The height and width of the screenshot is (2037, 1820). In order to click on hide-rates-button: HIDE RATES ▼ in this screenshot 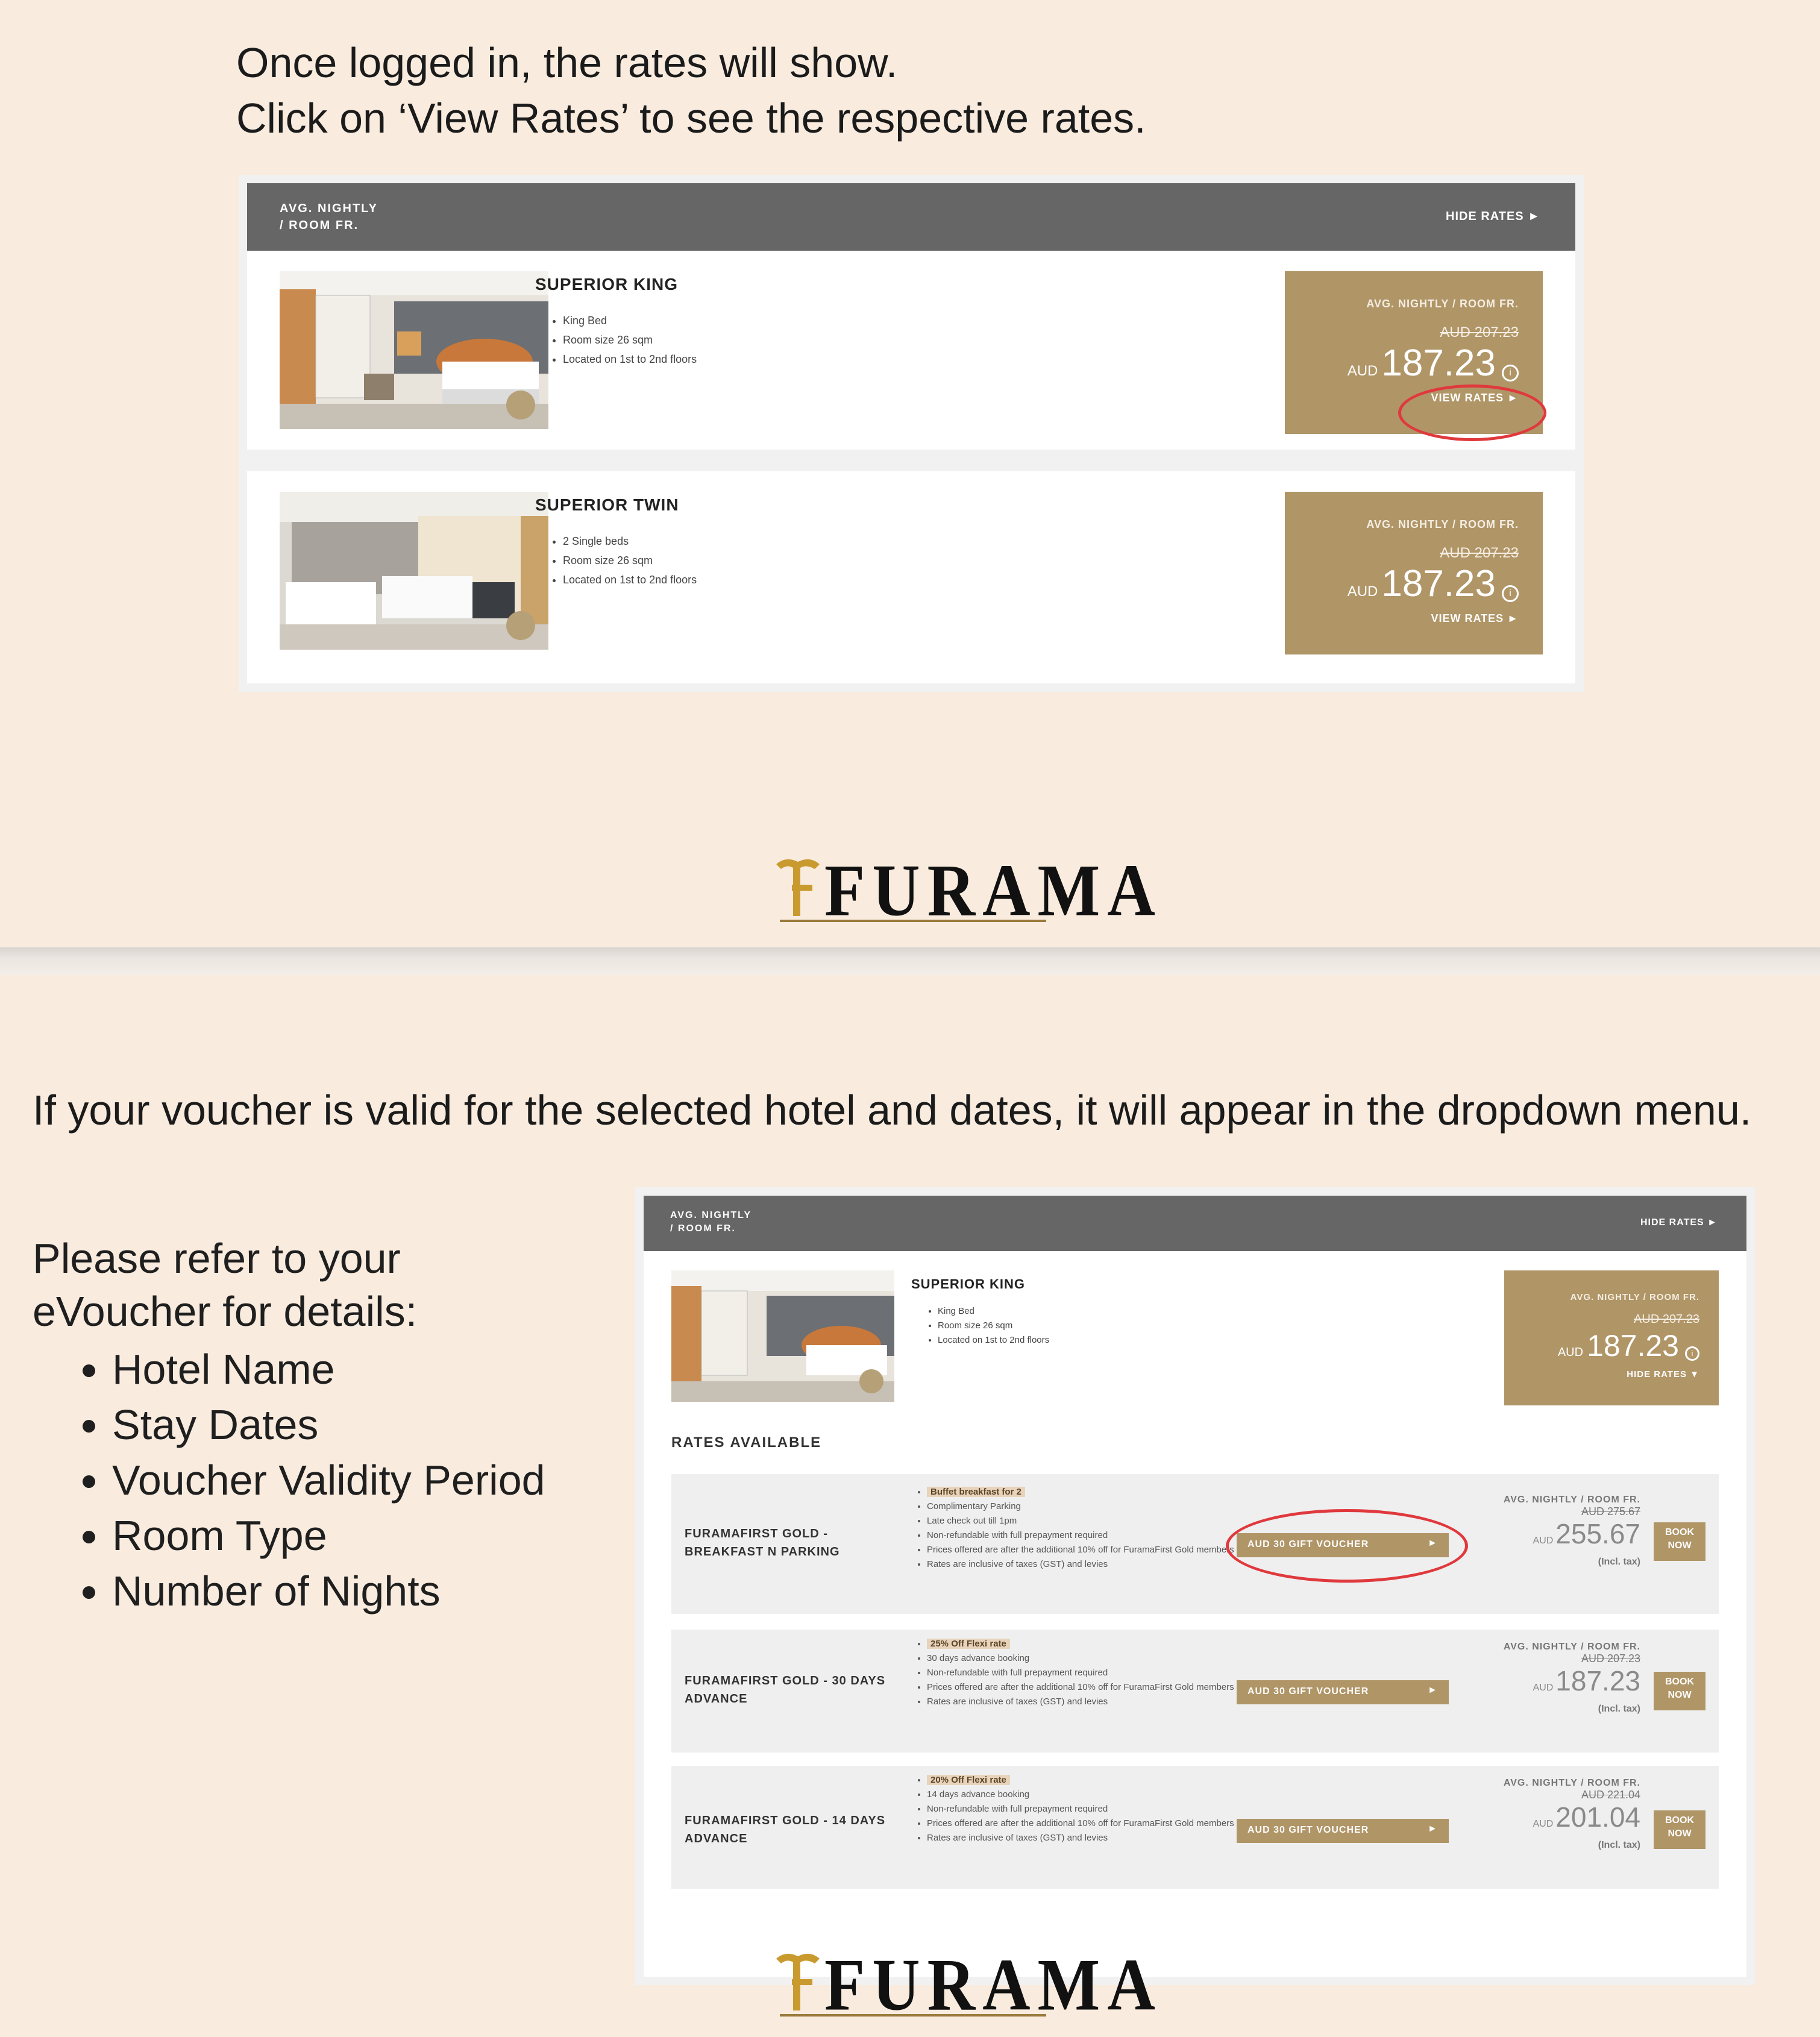, I will do `click(1663, 1374)`.